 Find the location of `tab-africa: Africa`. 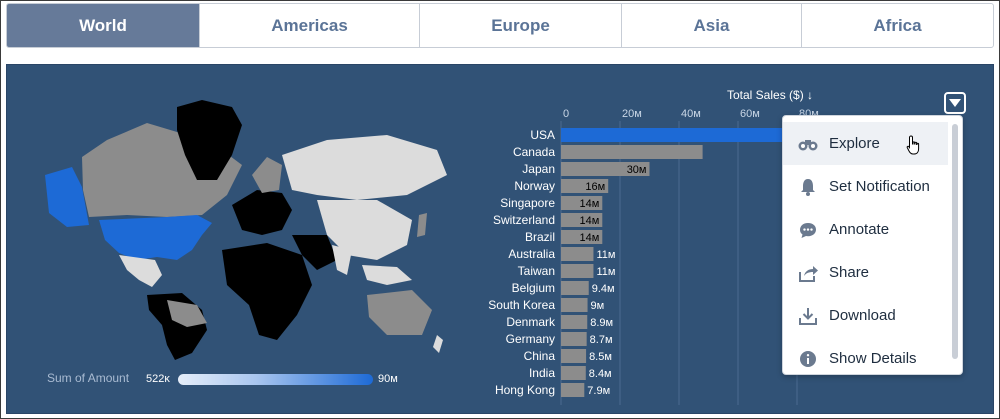

tab-africa: Africa is located at coordinates (897, 25).